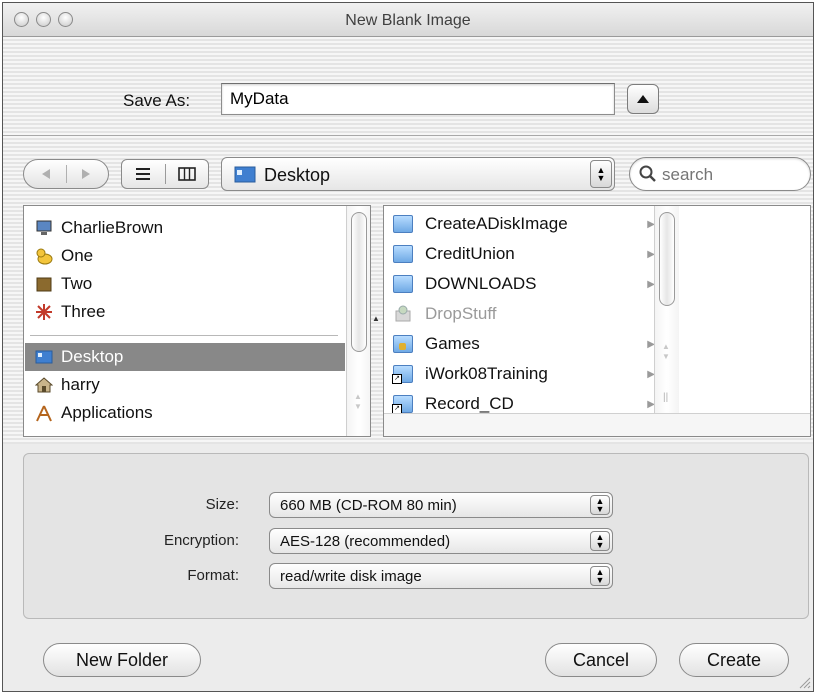  What do you see at coordinates (46, 174) in the screenshot?
I see `back-arrow-icon` at bounding box center [46, 174].